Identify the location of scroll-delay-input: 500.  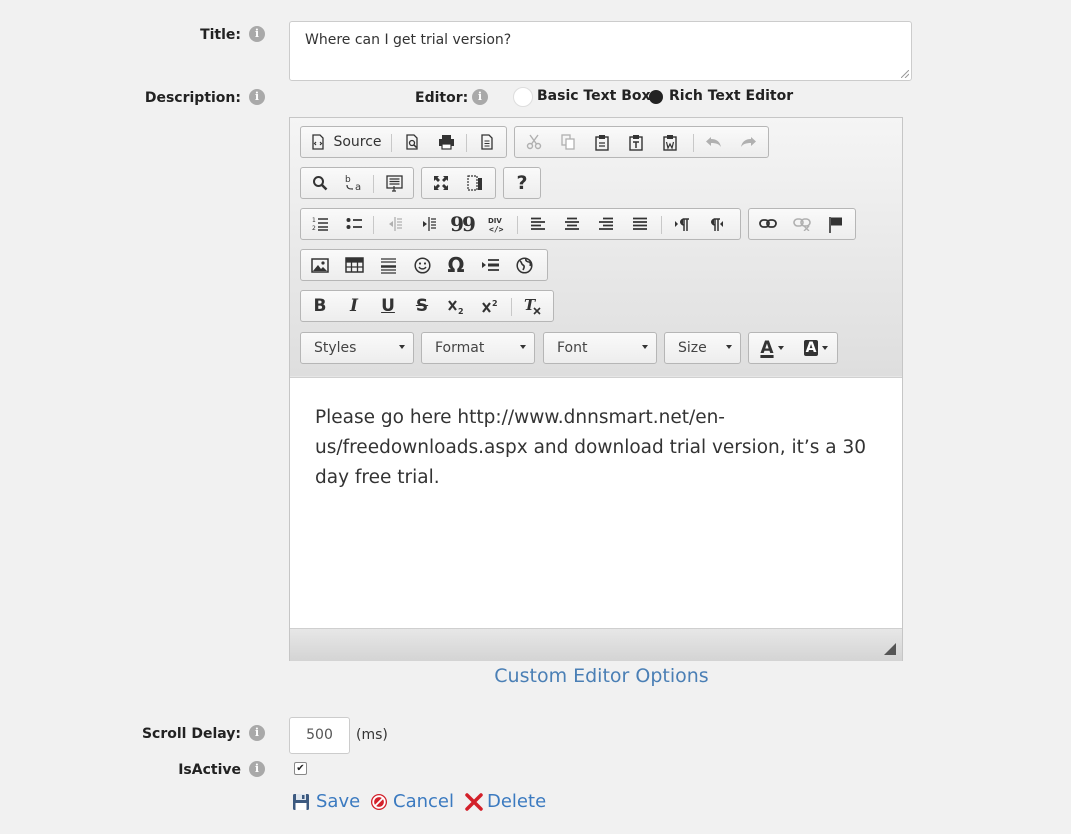
(319, 735).